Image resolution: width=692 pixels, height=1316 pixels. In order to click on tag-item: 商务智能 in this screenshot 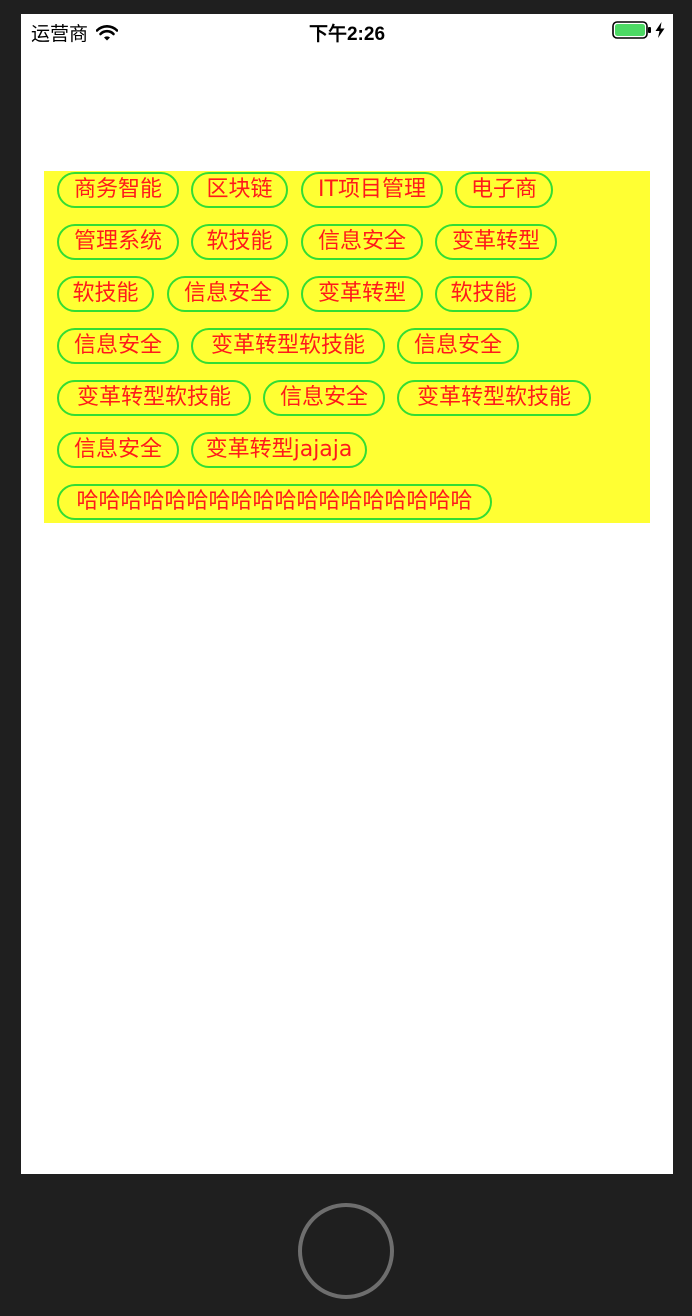, I will do `click(118, 190)`.